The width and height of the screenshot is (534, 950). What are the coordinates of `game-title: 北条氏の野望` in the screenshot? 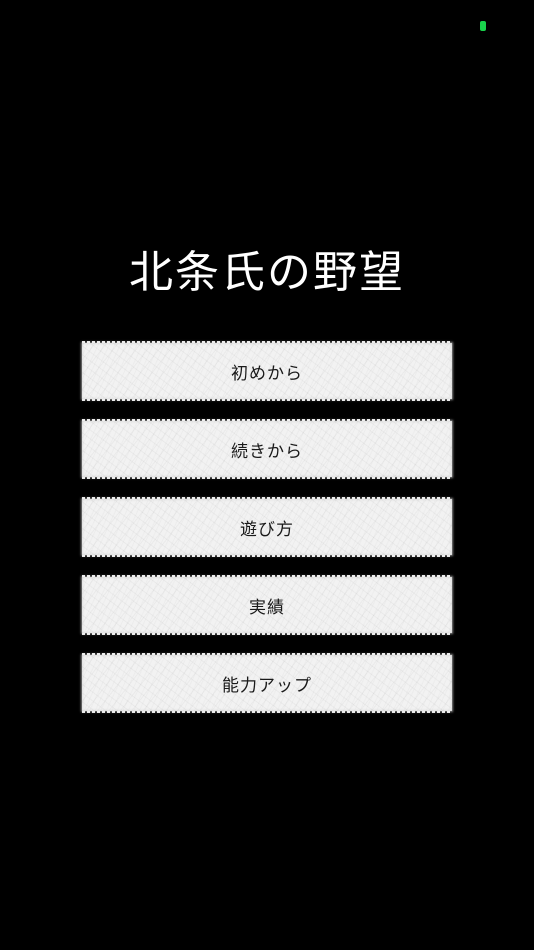 It's located at (267, 272).